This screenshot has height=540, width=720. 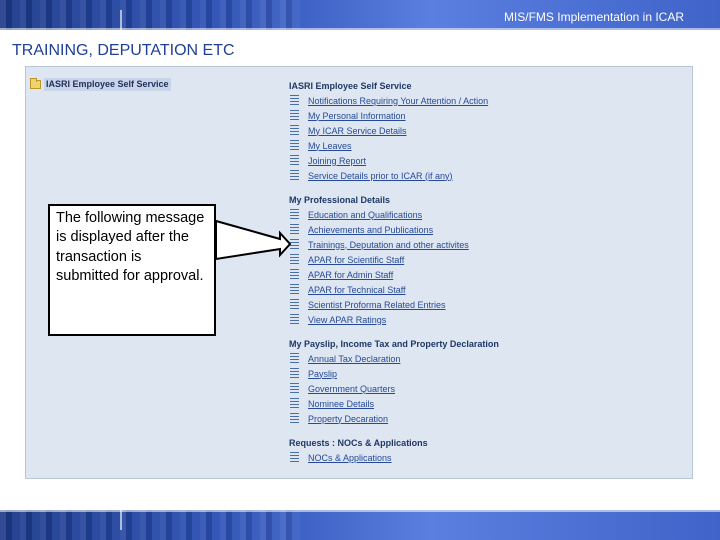 What do you see at coordinates (351, 389) in the screenshot?
I see `menu-link: Government Quarters` at bounding box center [351, 389].